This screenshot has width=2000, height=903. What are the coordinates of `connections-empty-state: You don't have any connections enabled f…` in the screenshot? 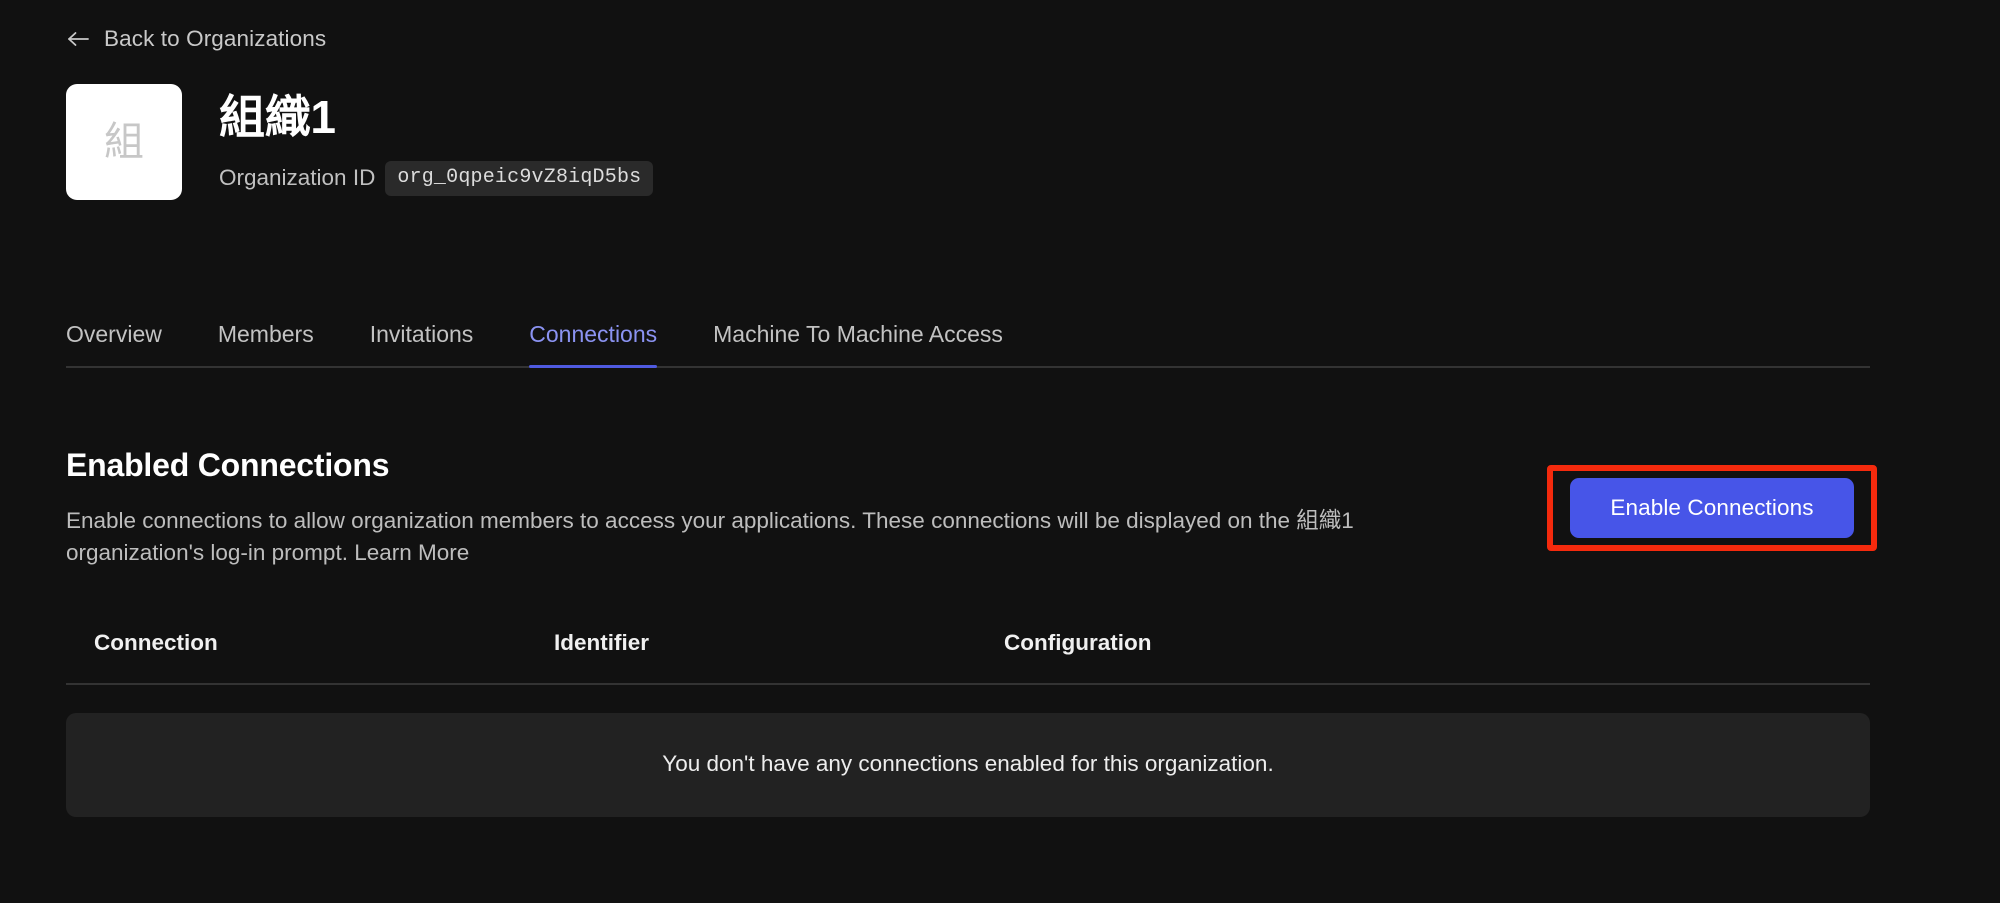 It's located at (968, 764).